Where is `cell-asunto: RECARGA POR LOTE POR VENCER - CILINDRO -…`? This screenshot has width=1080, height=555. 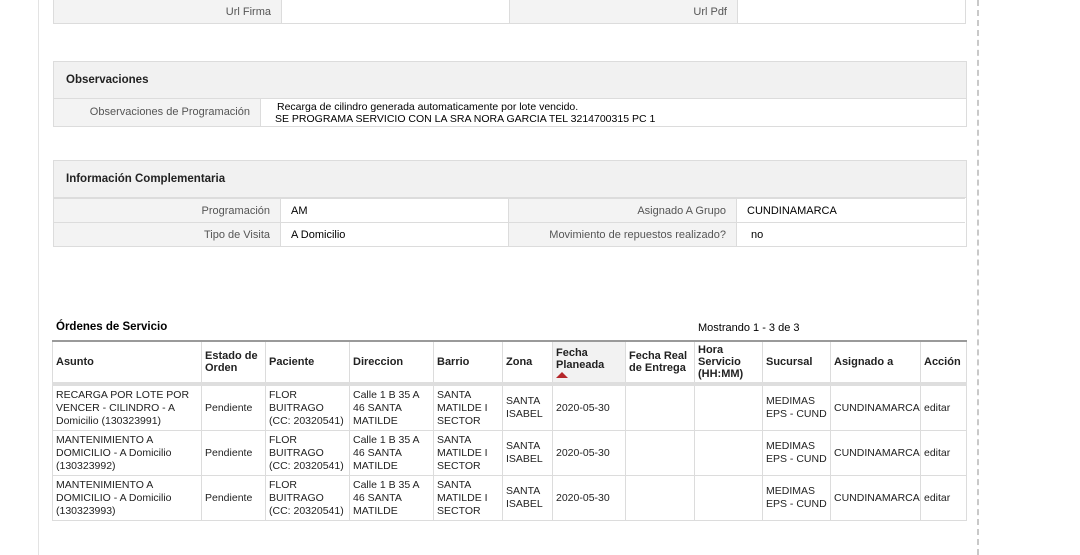
cell-asunto: RECARGA POR LOTE POR VENCER - CILINDRO -… is located at coordinates (127, 407).